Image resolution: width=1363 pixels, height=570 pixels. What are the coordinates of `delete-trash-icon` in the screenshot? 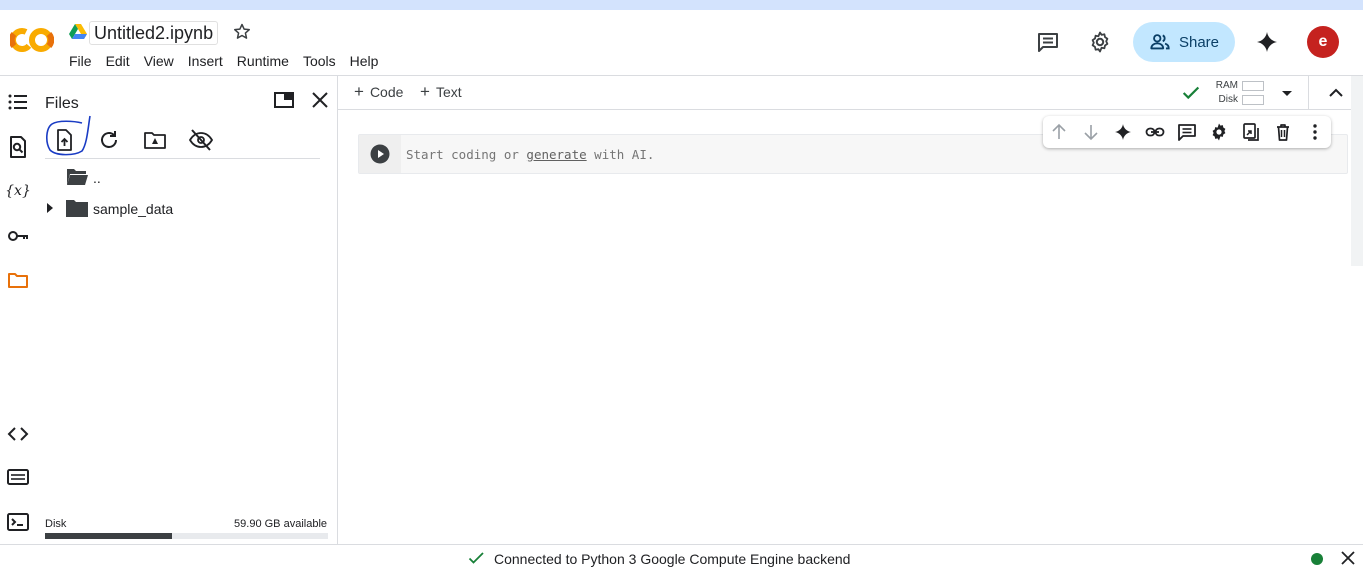 It's located at (1283, 132).